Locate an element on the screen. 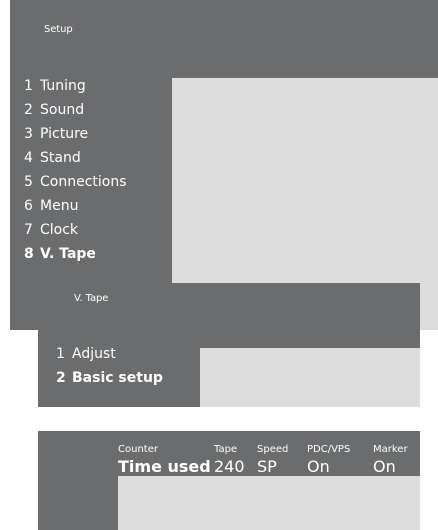 The width and height of the screenshot is (438, 530). menu-item-connections: 5 Connections is located at coordinates (75, 182).